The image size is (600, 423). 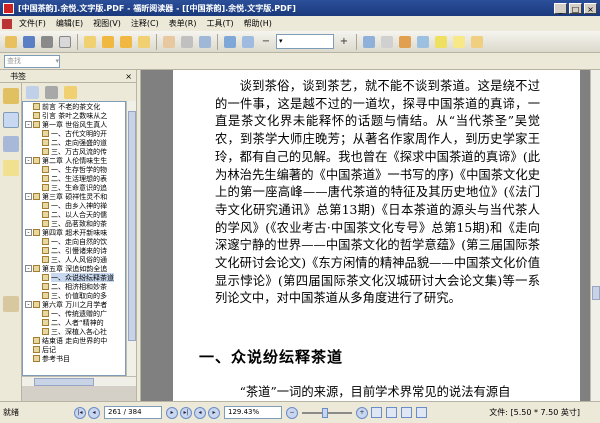 What do you see at coordinates (560, 8) in the screenshot?
I see `minimize-button: _` at bounding box center [560, 8].